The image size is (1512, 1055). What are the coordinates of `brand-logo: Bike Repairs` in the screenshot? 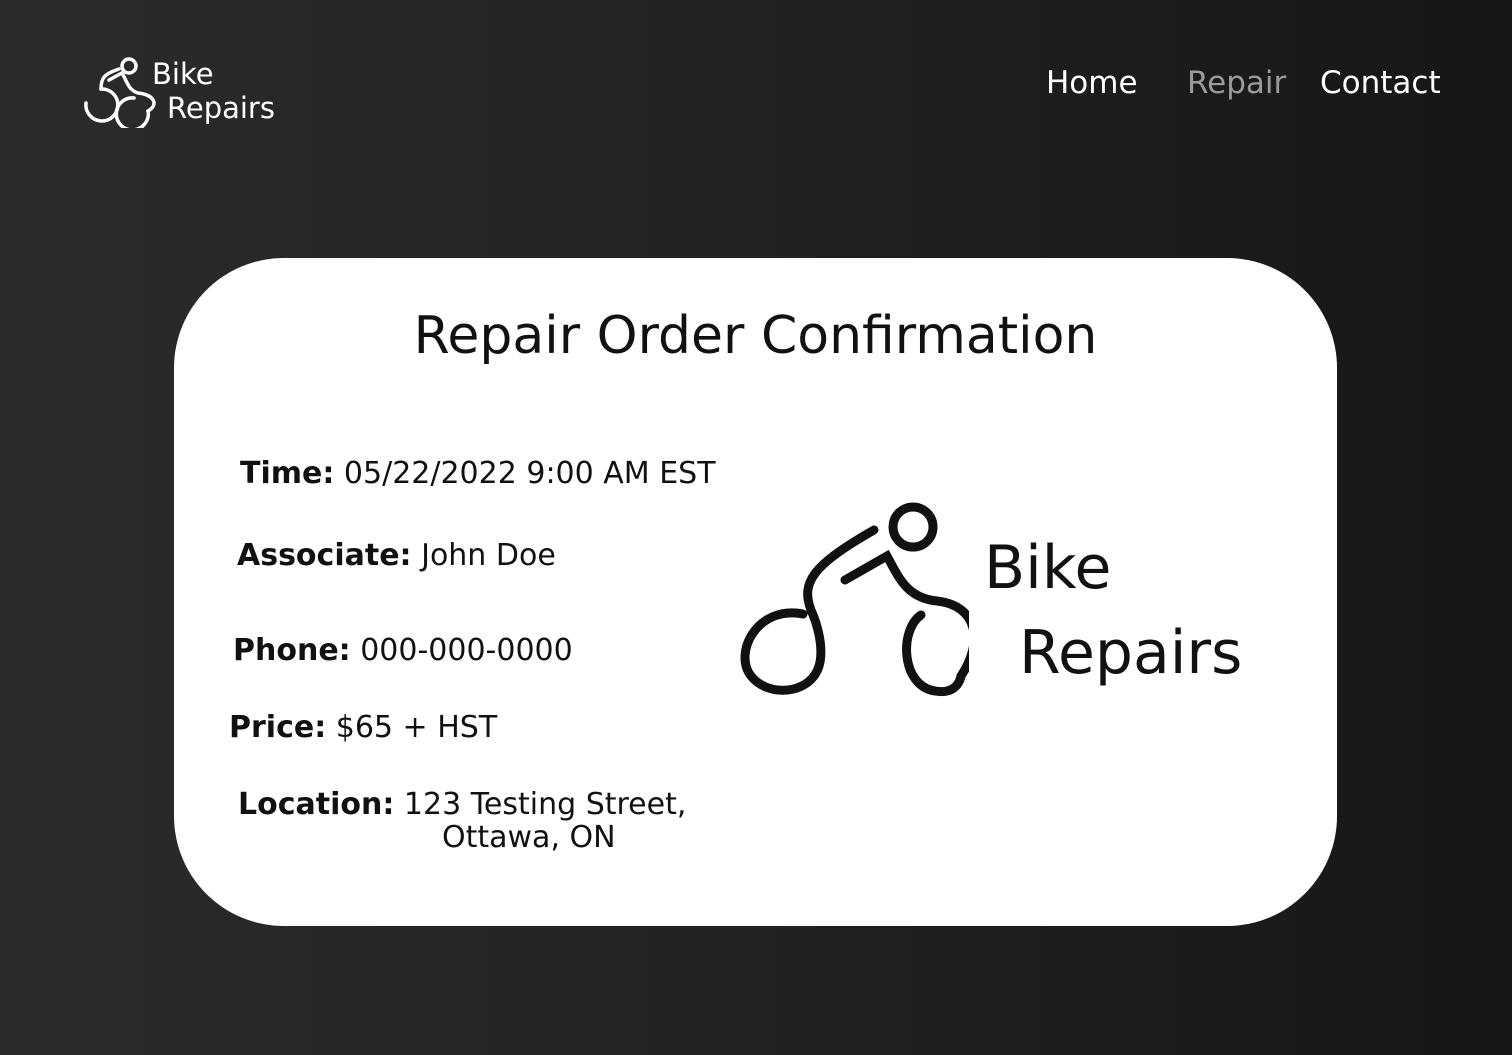 It's located at (184, 96).